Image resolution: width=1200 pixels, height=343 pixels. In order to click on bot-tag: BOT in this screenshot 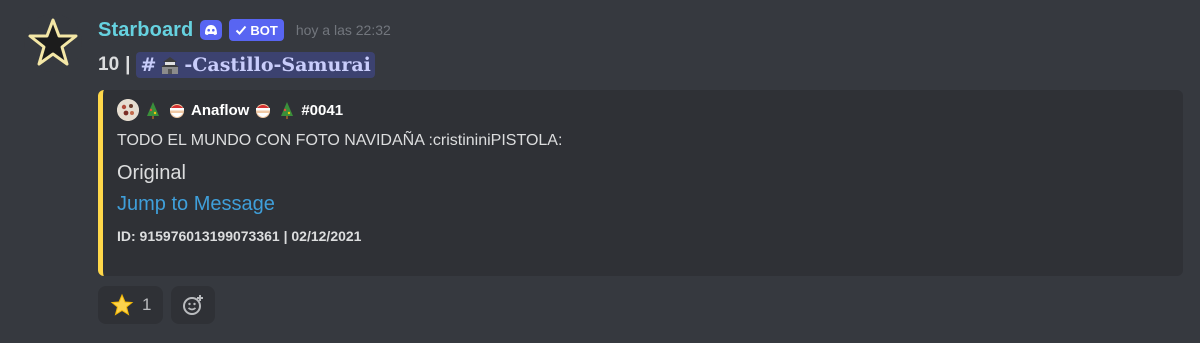, I will do `click(256, 30)`.